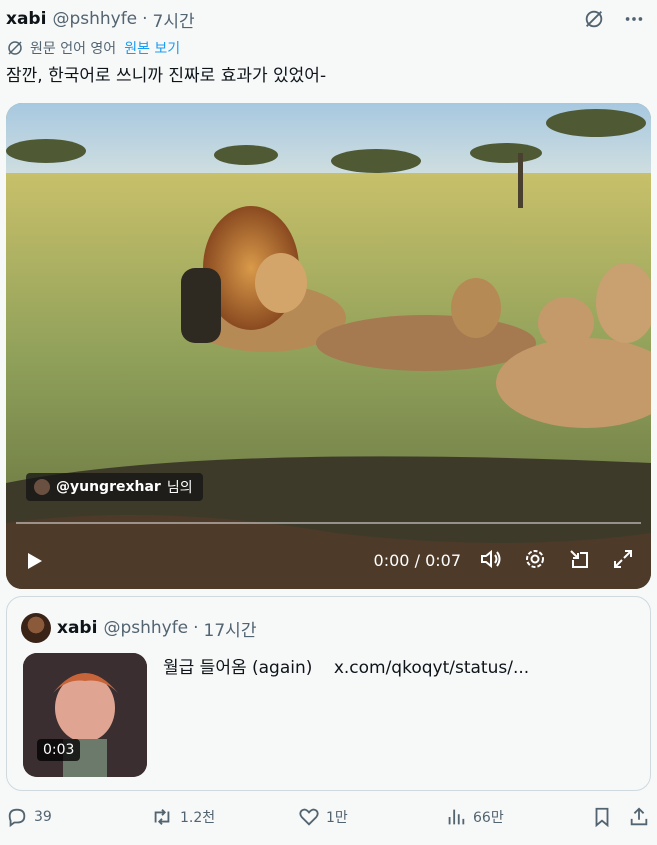 This screenshot has height=845, width=657. What do you see at coordinates (17, 818) in the screenshot?
I see `reply-icon` at bounding box center [17, 818].